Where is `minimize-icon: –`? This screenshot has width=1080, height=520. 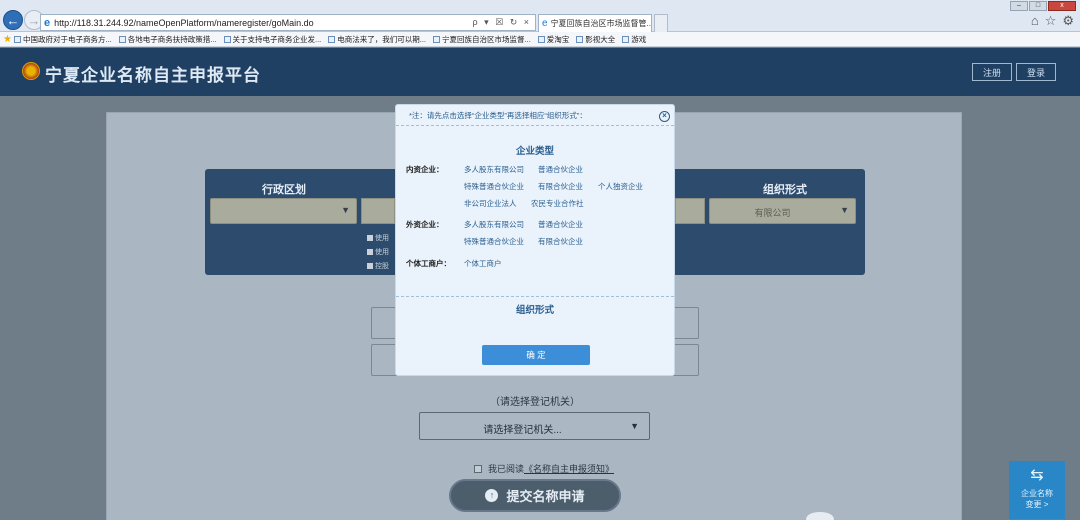
minimize-icon: – is located at coordinates (1019, 6).